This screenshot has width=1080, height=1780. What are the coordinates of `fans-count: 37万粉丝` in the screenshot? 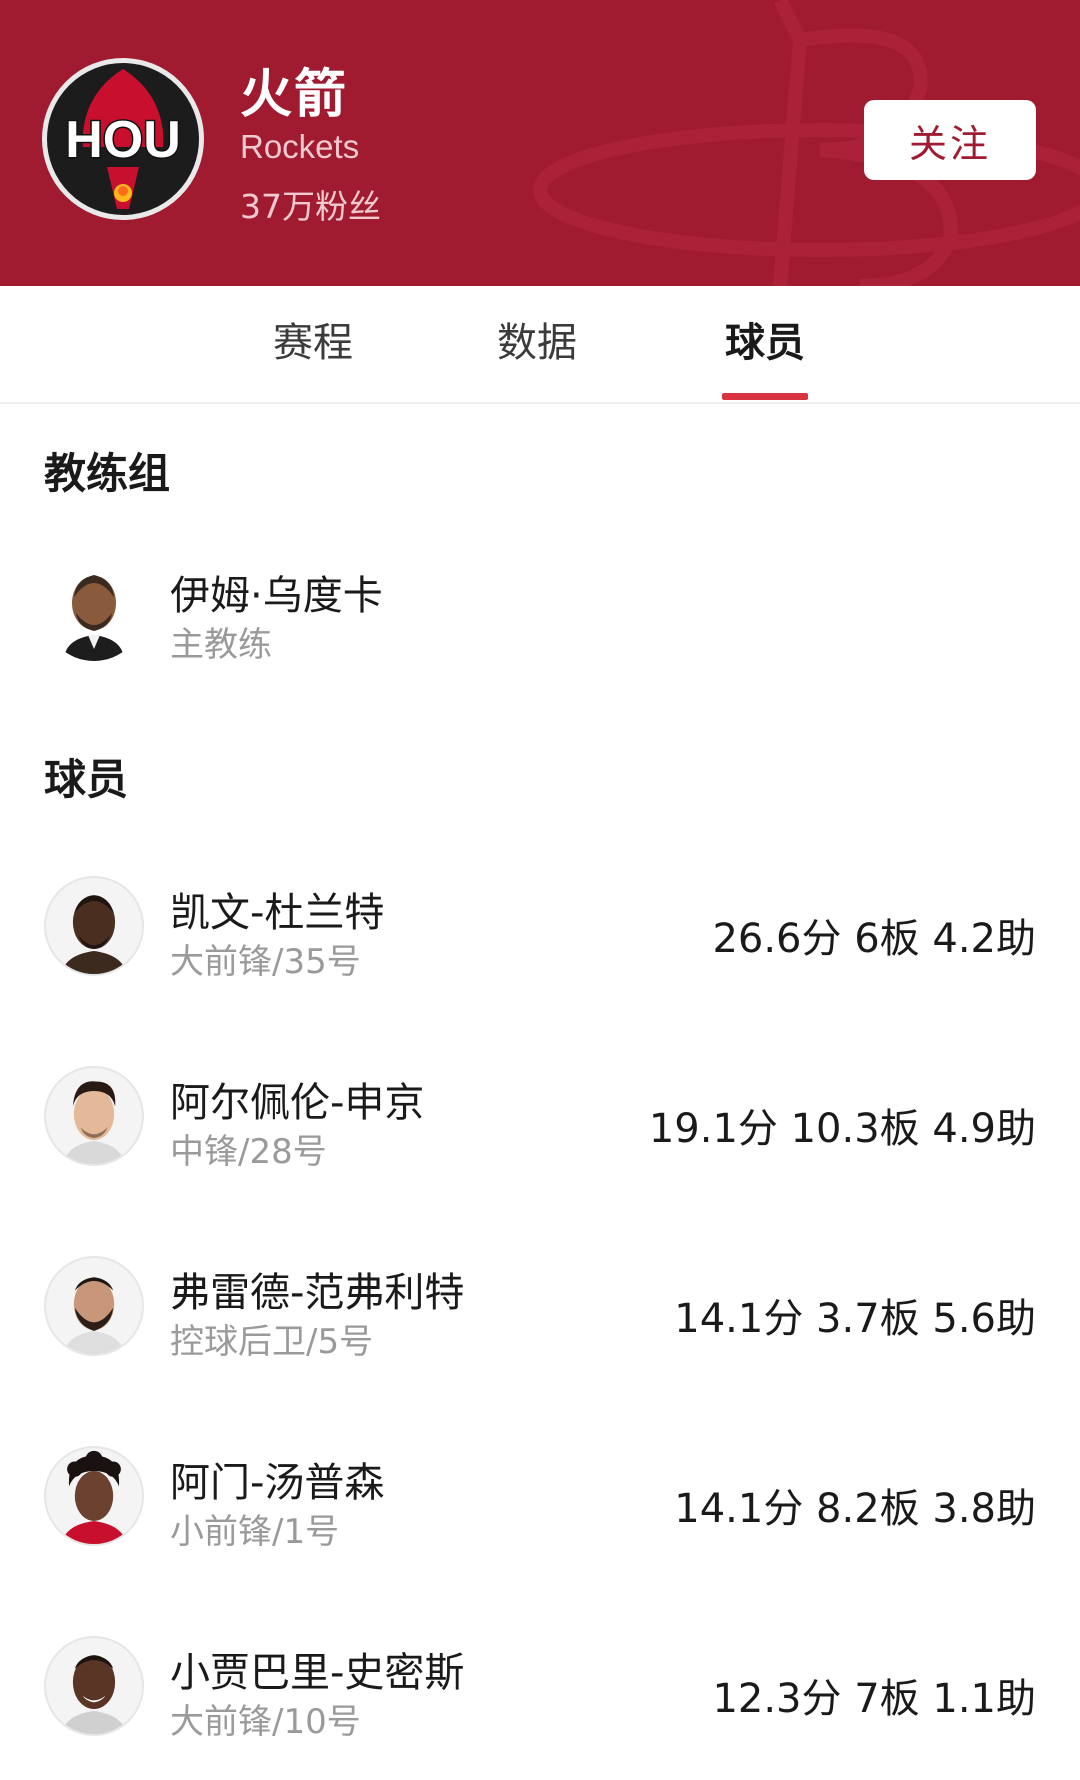 It's located at (310, 206).